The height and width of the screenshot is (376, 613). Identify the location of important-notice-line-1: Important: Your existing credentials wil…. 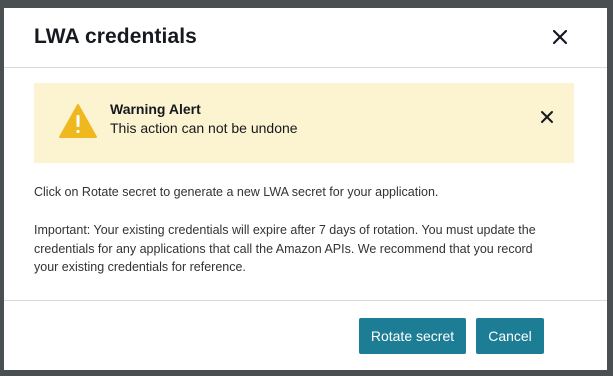
(285, 230).